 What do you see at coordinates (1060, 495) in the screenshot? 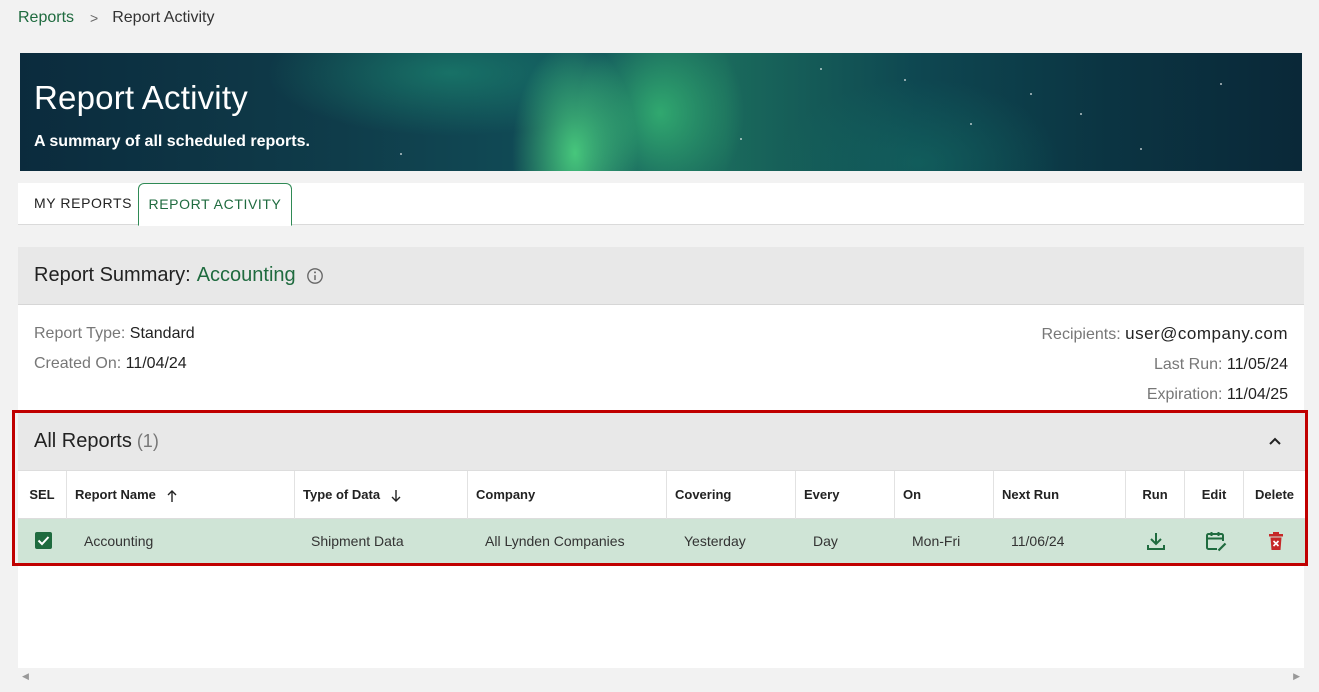
I see `column-next-run: Next Run` at bounding box center [1060, 495].